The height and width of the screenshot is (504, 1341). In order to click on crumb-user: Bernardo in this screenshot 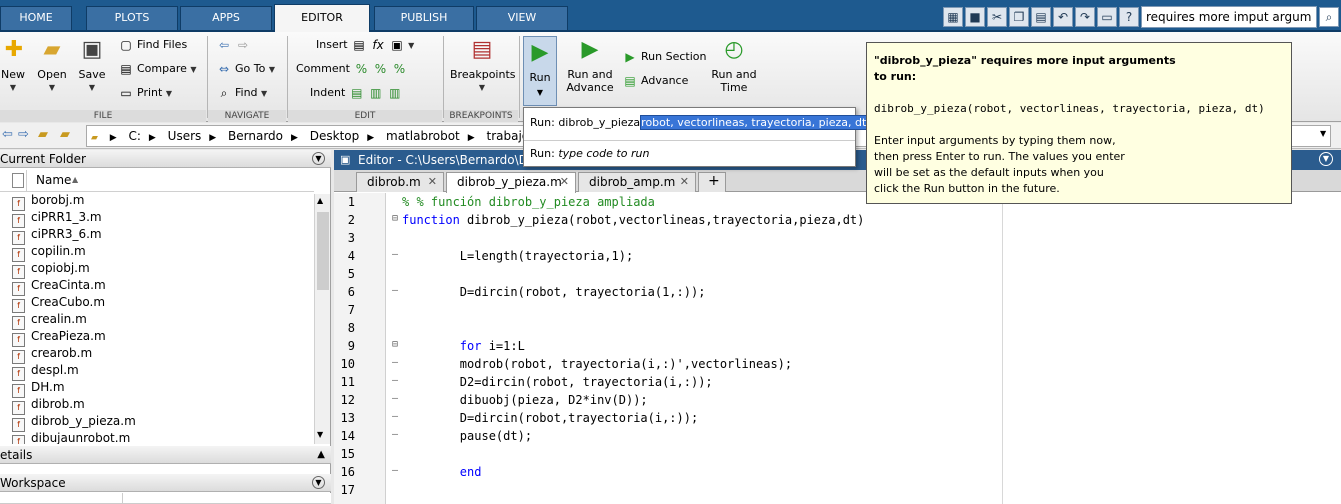, I will do `click(255, 136)`.